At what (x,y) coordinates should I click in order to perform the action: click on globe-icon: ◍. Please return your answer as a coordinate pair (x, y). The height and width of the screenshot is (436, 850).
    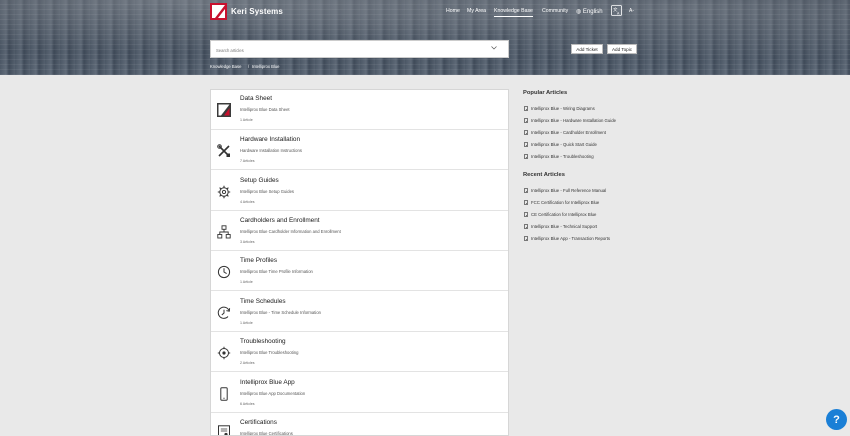
    Looking at the image, I should click on (579, 12).